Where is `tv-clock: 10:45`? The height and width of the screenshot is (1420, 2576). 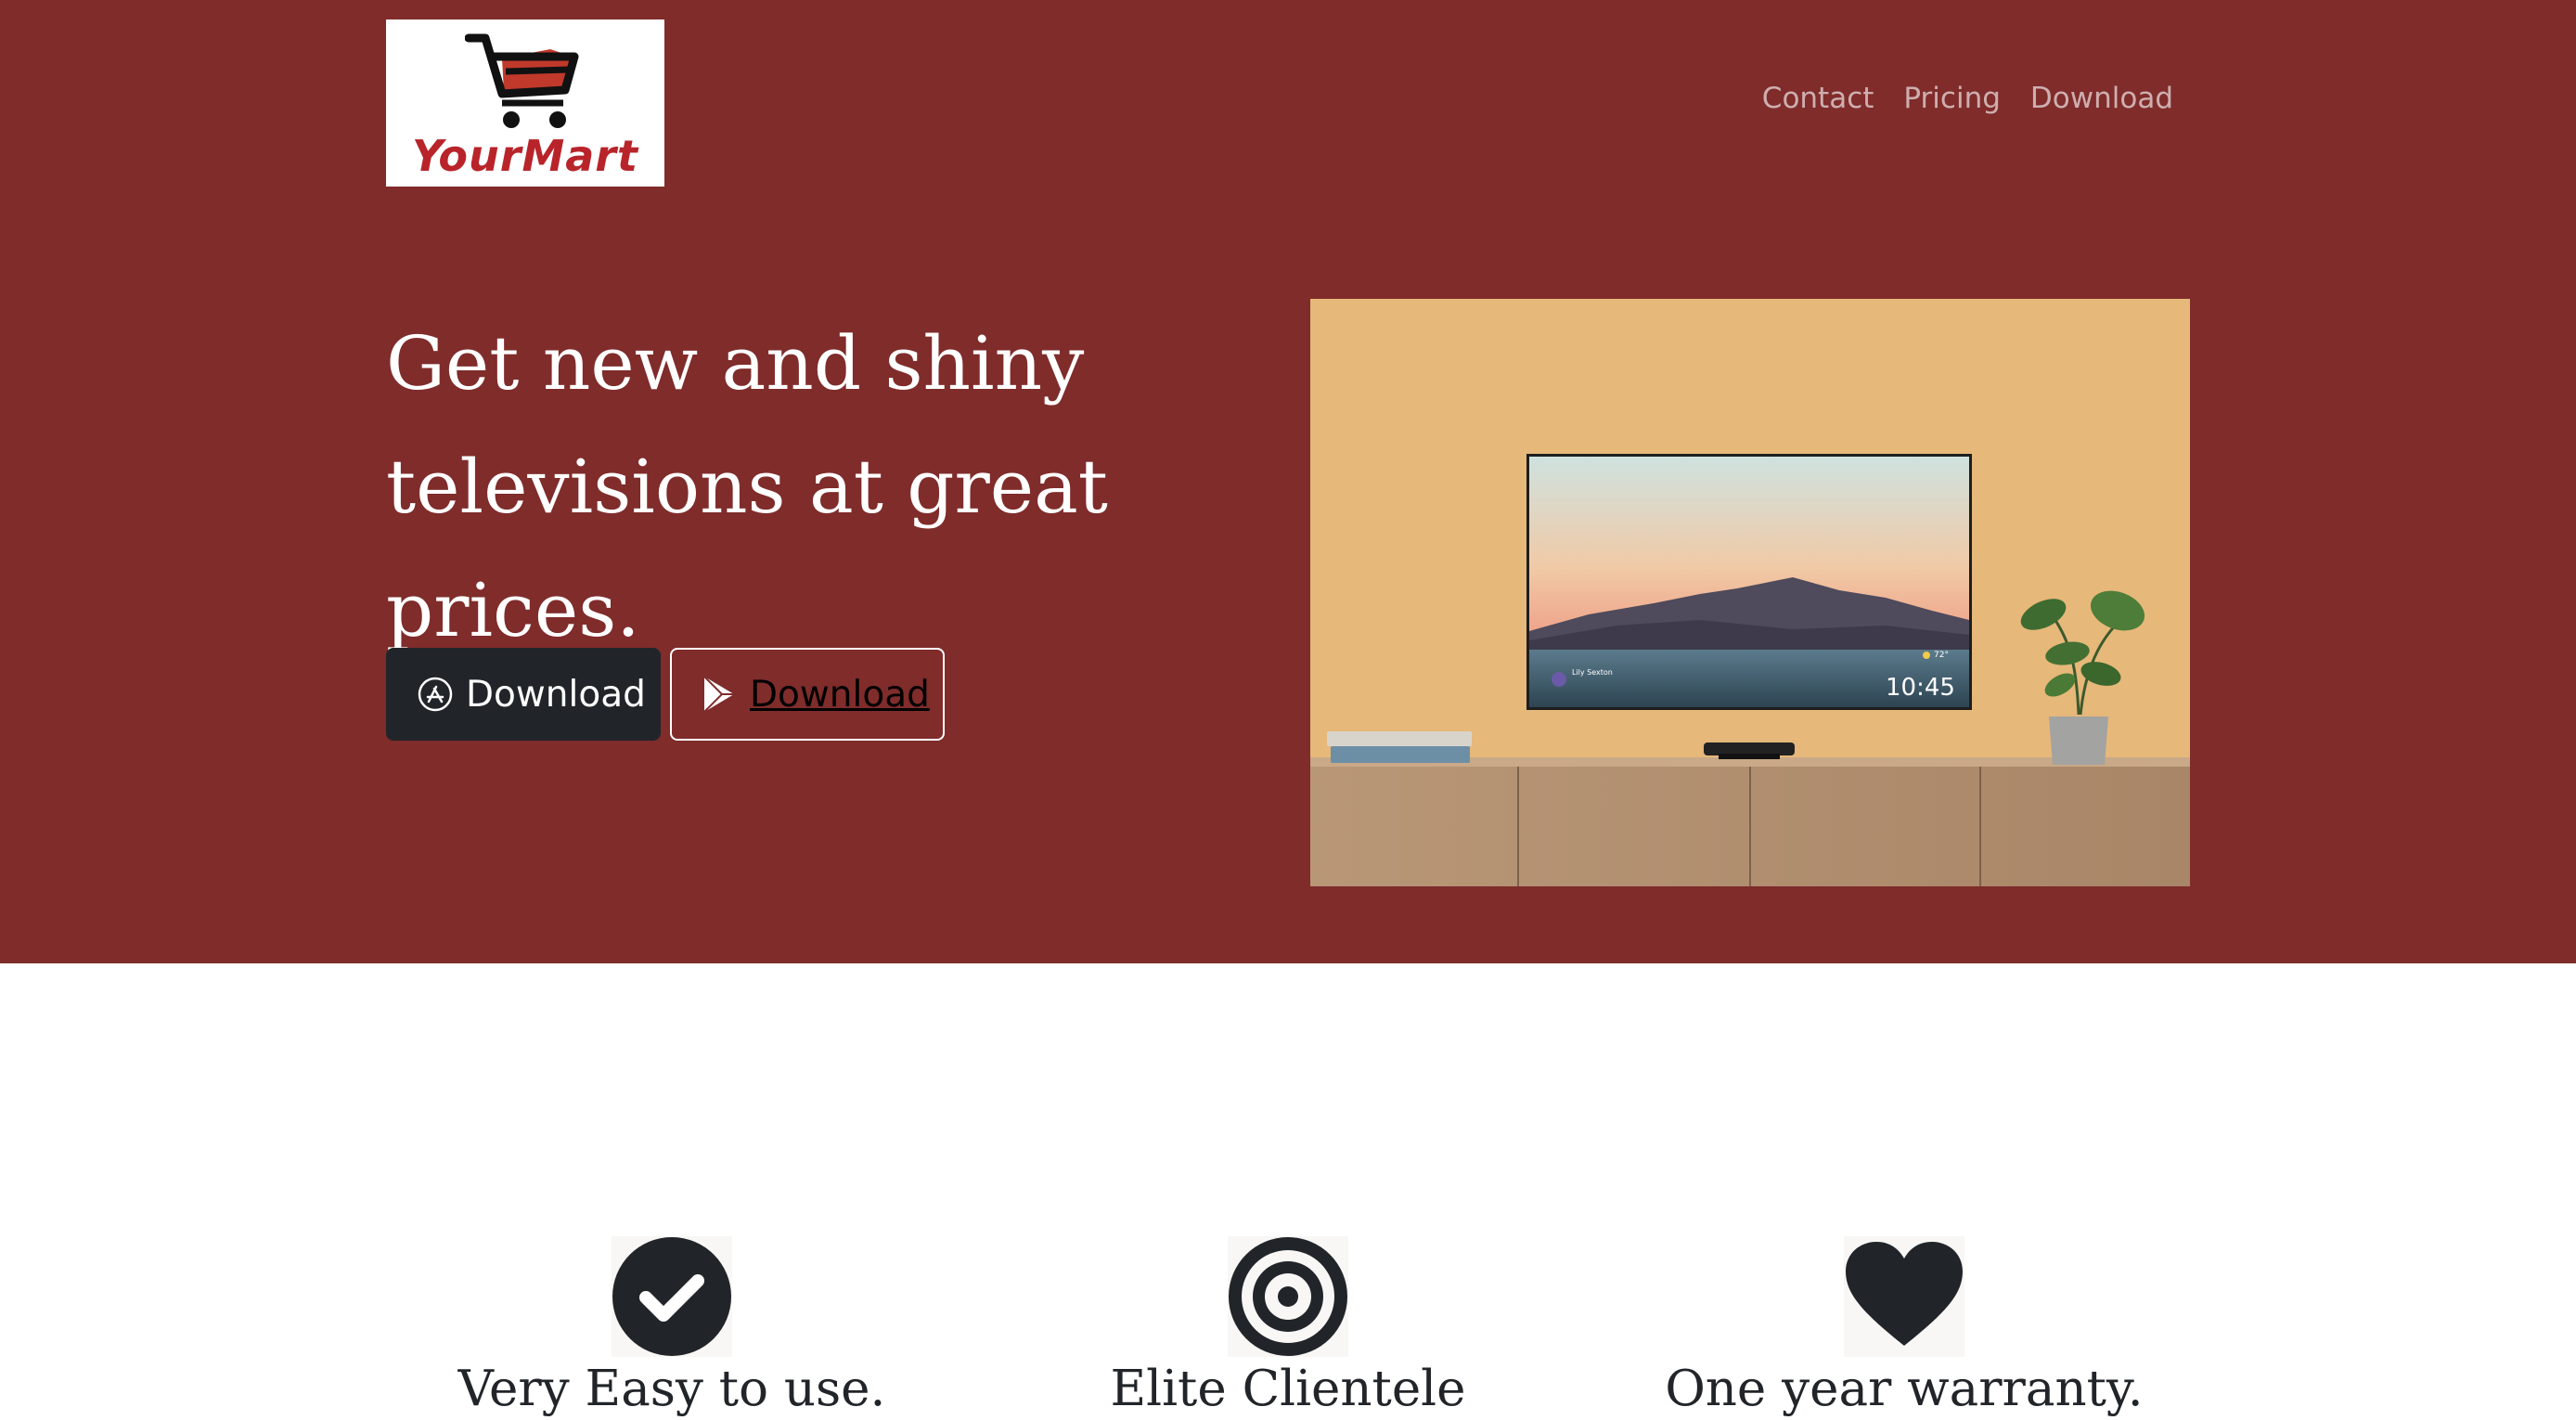
tv-clock: 10:45 is located at coordinates (1921, 688).